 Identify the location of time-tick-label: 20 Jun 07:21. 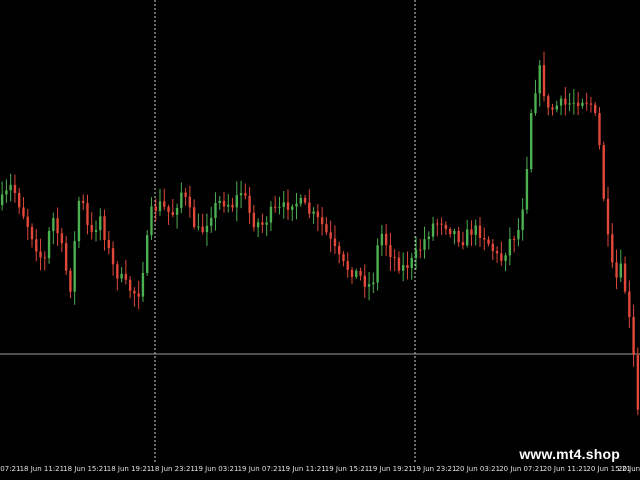
(521, 469).